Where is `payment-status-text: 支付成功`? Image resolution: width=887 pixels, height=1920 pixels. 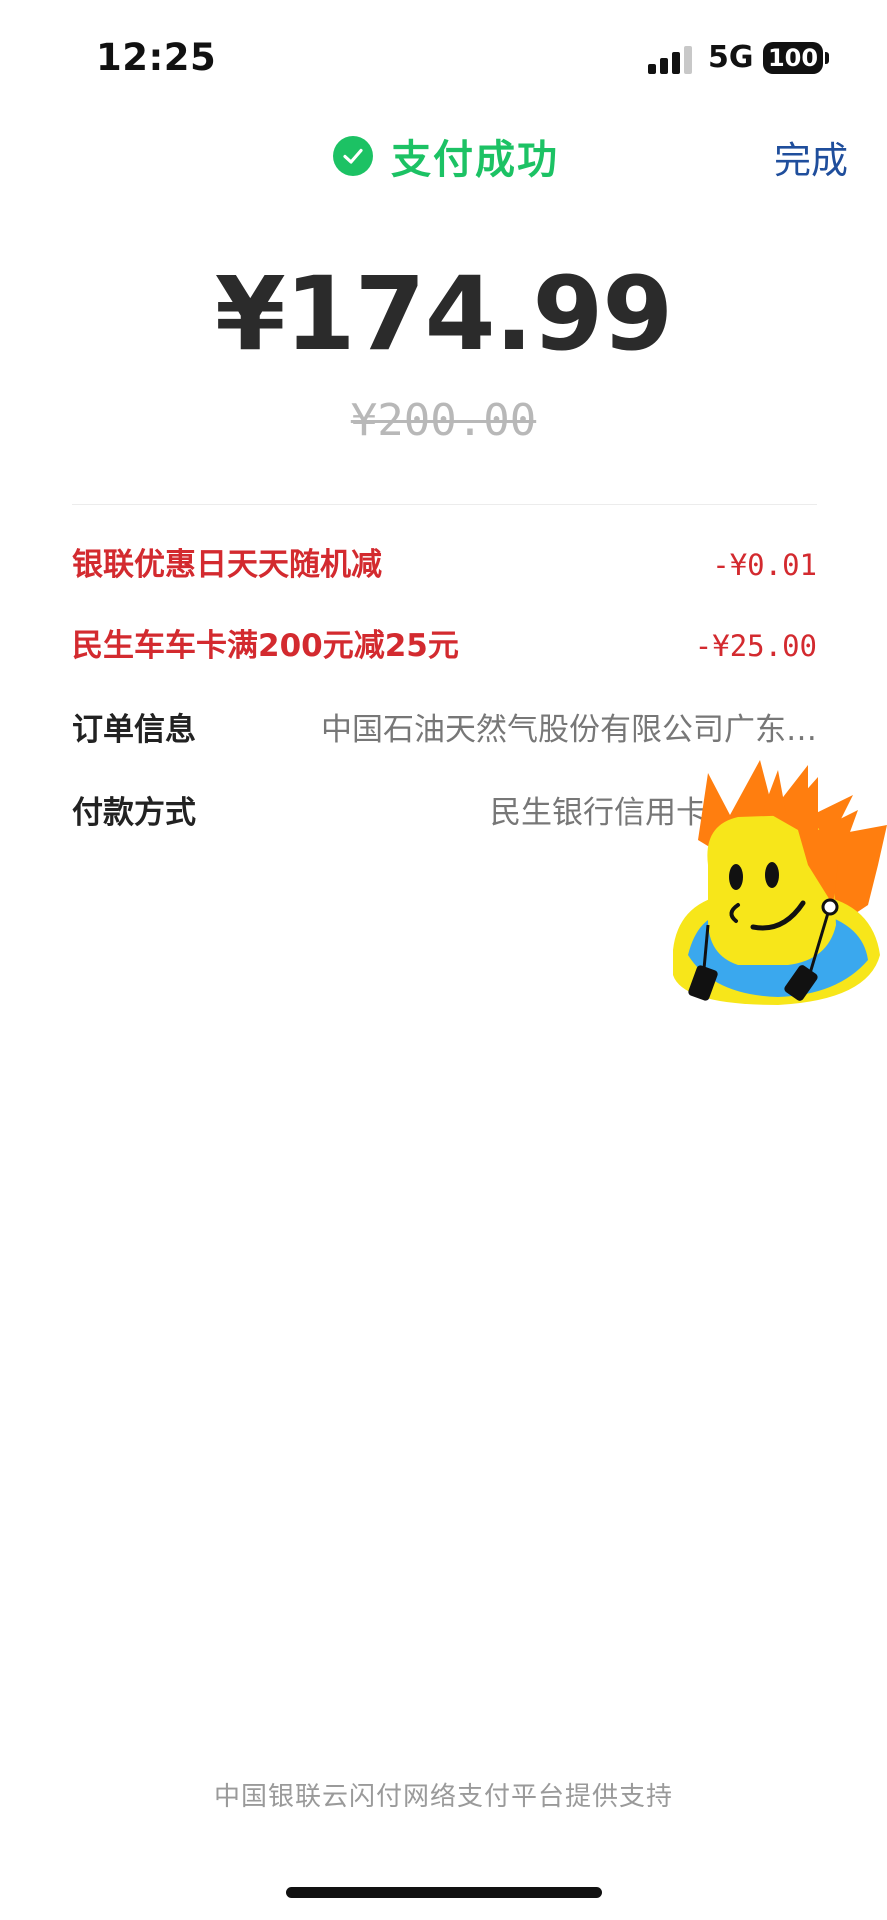
payment-status-text: 支付成功 is located at coordinates (475, 160).